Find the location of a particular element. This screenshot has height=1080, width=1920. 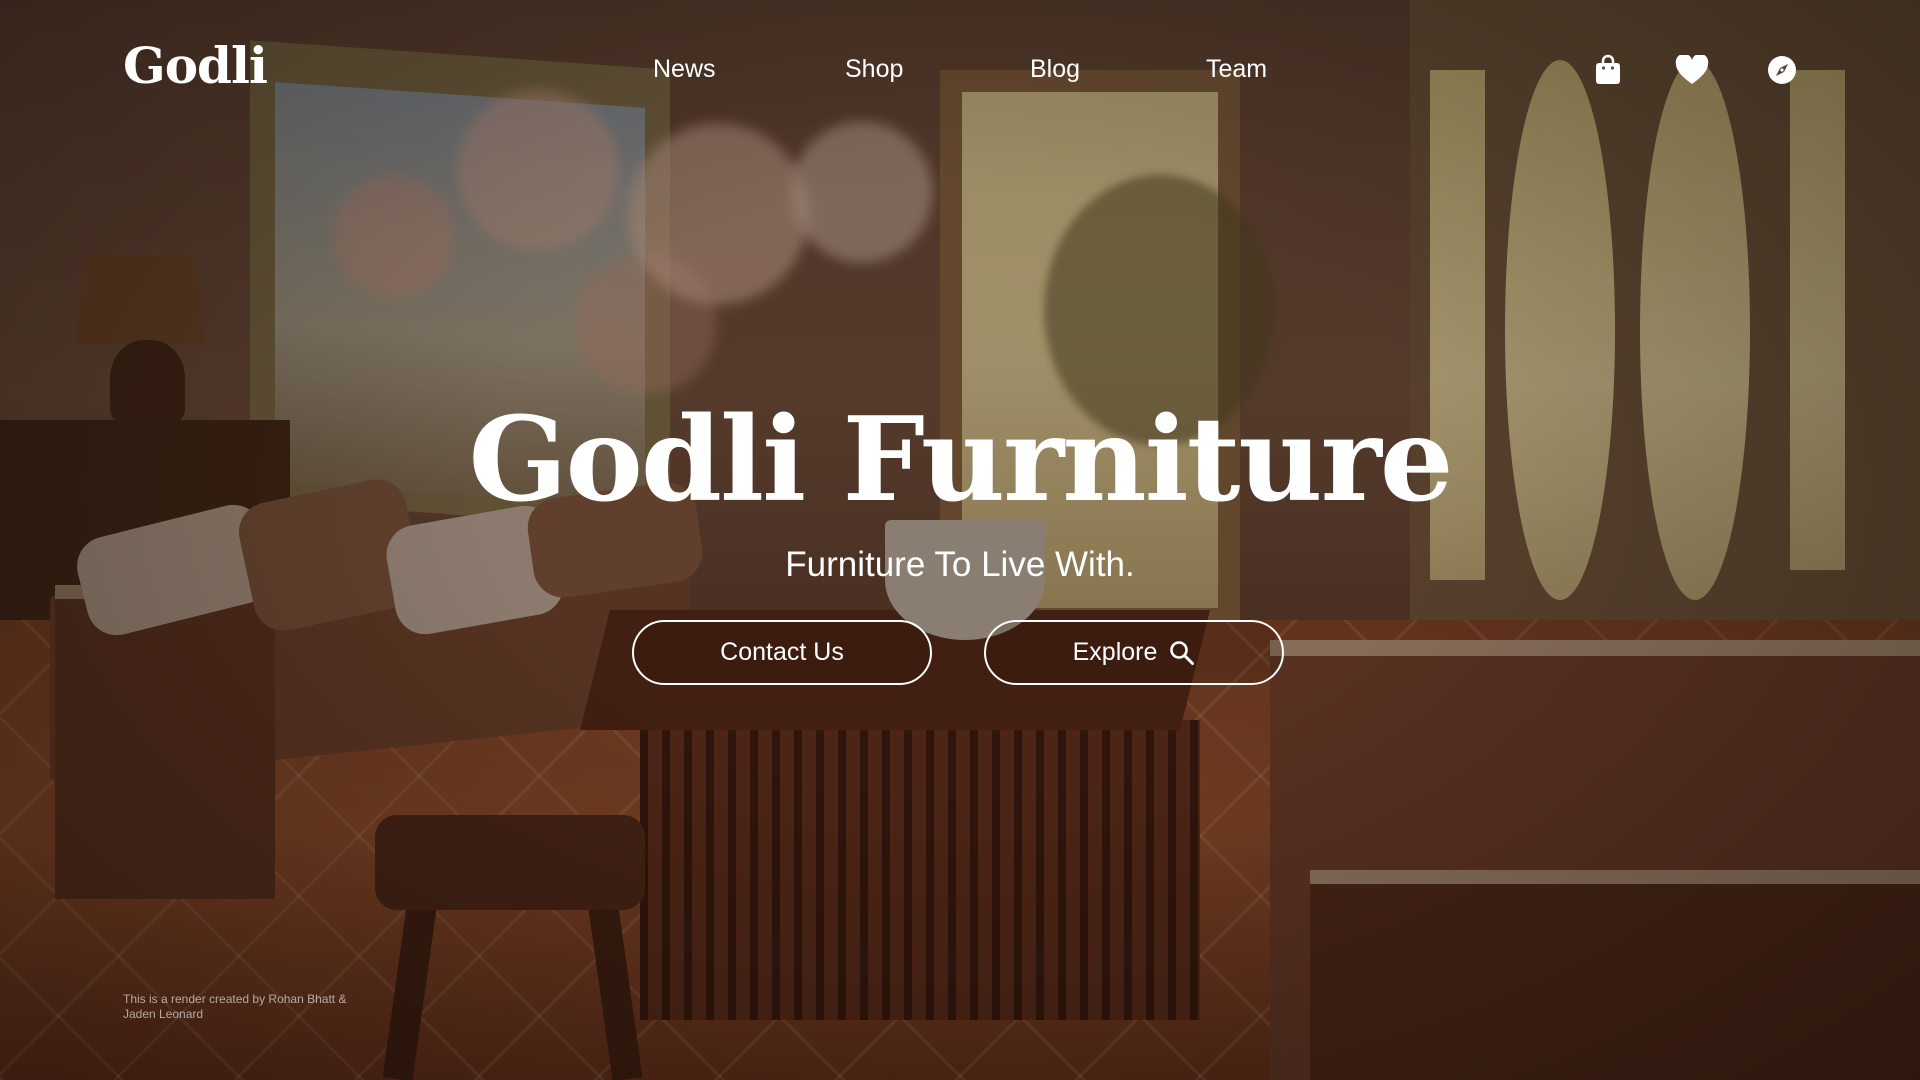

contact-us-button: Contact Us is located at coordinates (782, 652).